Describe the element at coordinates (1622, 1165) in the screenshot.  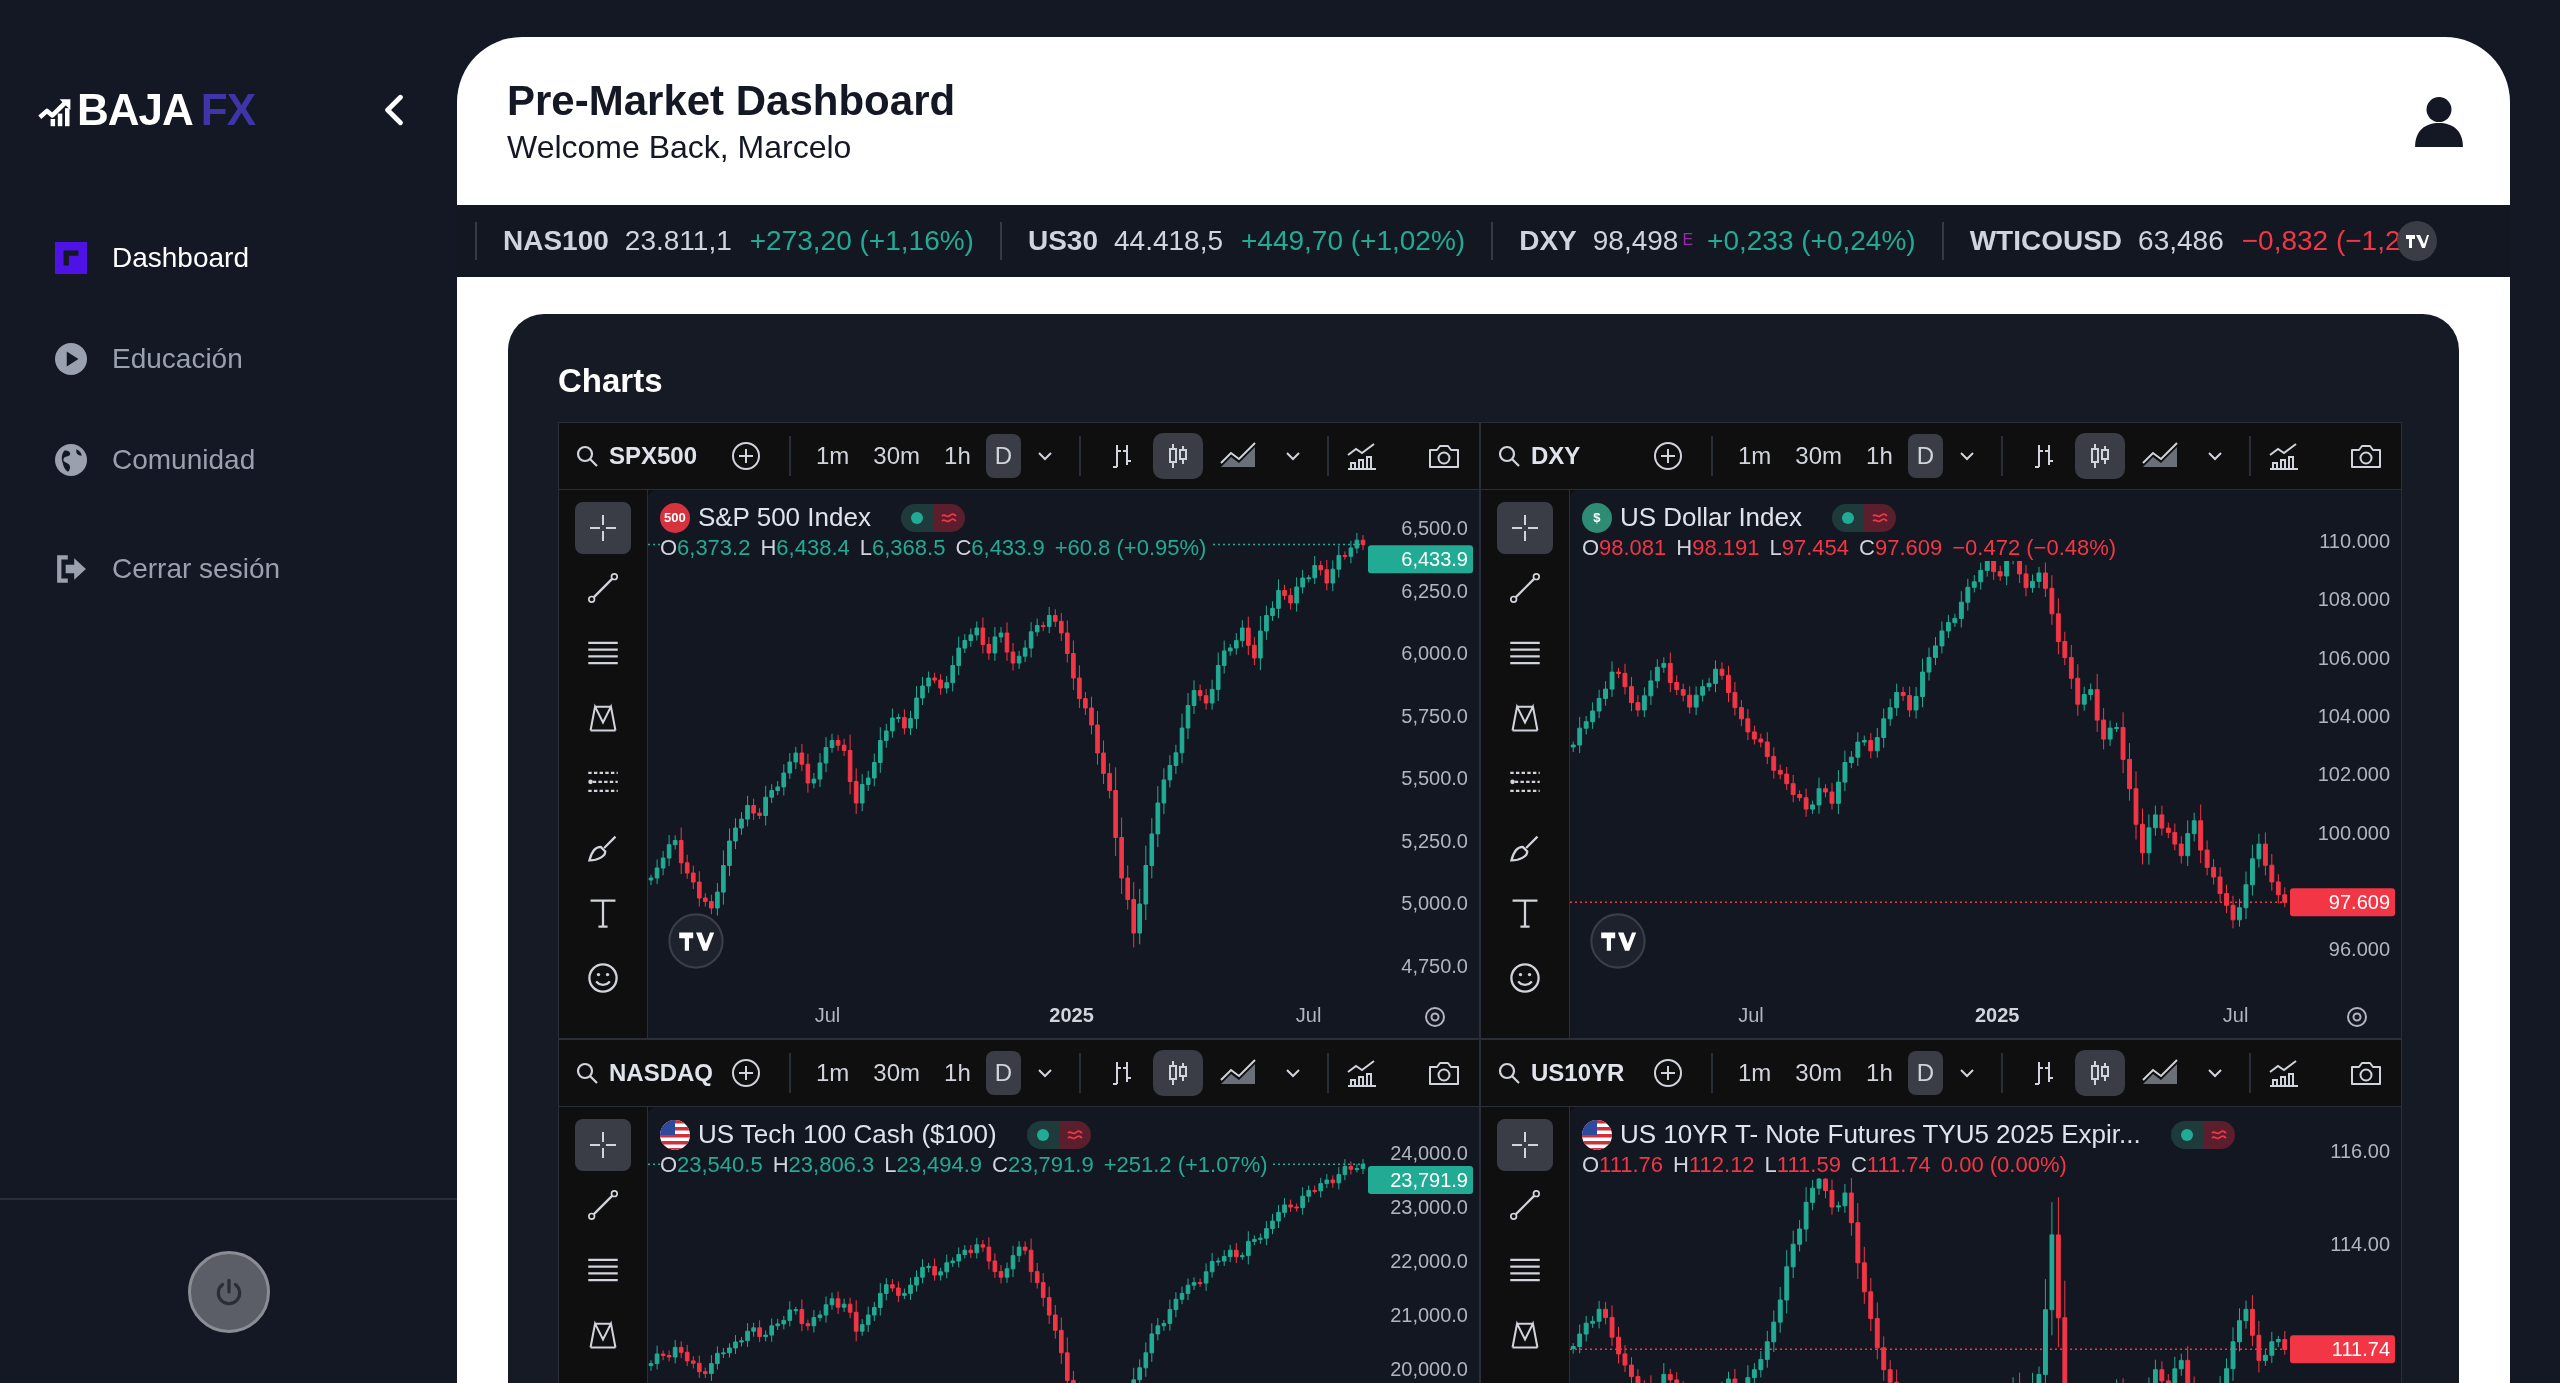
I see `ohlc-value: O111.76` at that location.